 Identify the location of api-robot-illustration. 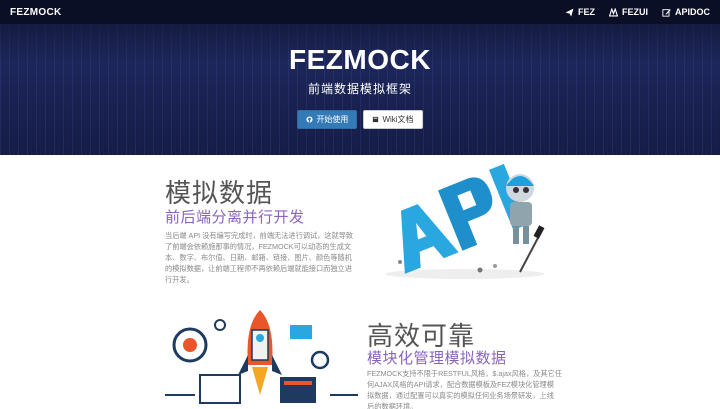
(465, 221).